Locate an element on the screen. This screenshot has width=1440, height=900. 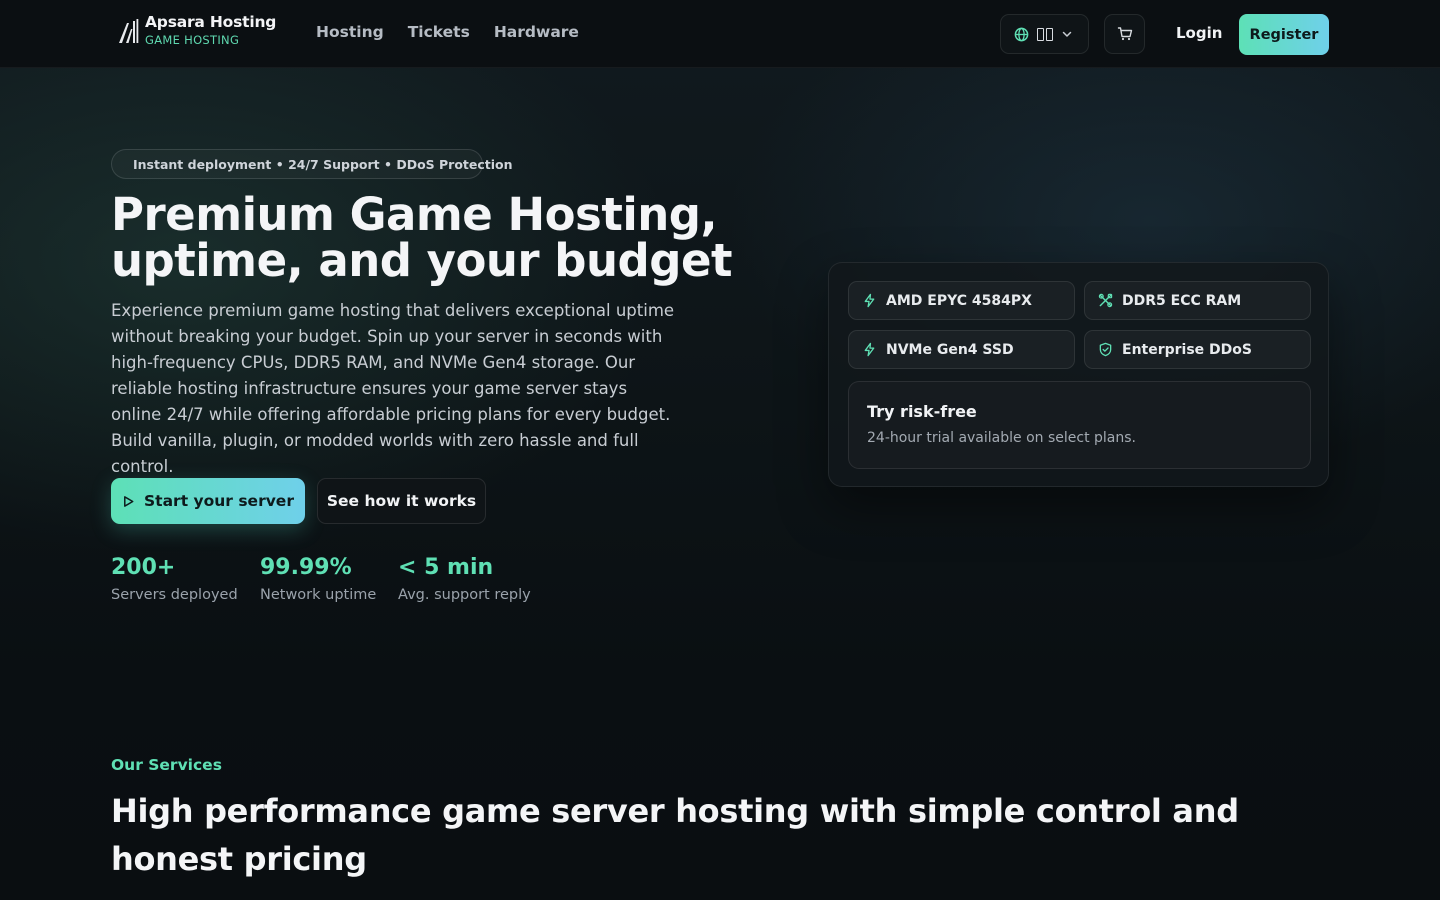
spec-label: NVMe Gen4 SSD is located at coordinates (950, 349).